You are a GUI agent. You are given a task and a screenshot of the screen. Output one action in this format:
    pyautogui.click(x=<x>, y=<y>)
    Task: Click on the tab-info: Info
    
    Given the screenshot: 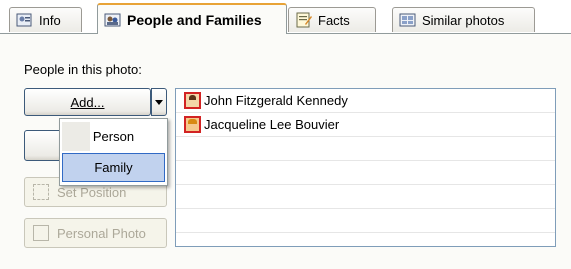 What is the action you would take?
    pyautogui.click(x=45, y=19)
    